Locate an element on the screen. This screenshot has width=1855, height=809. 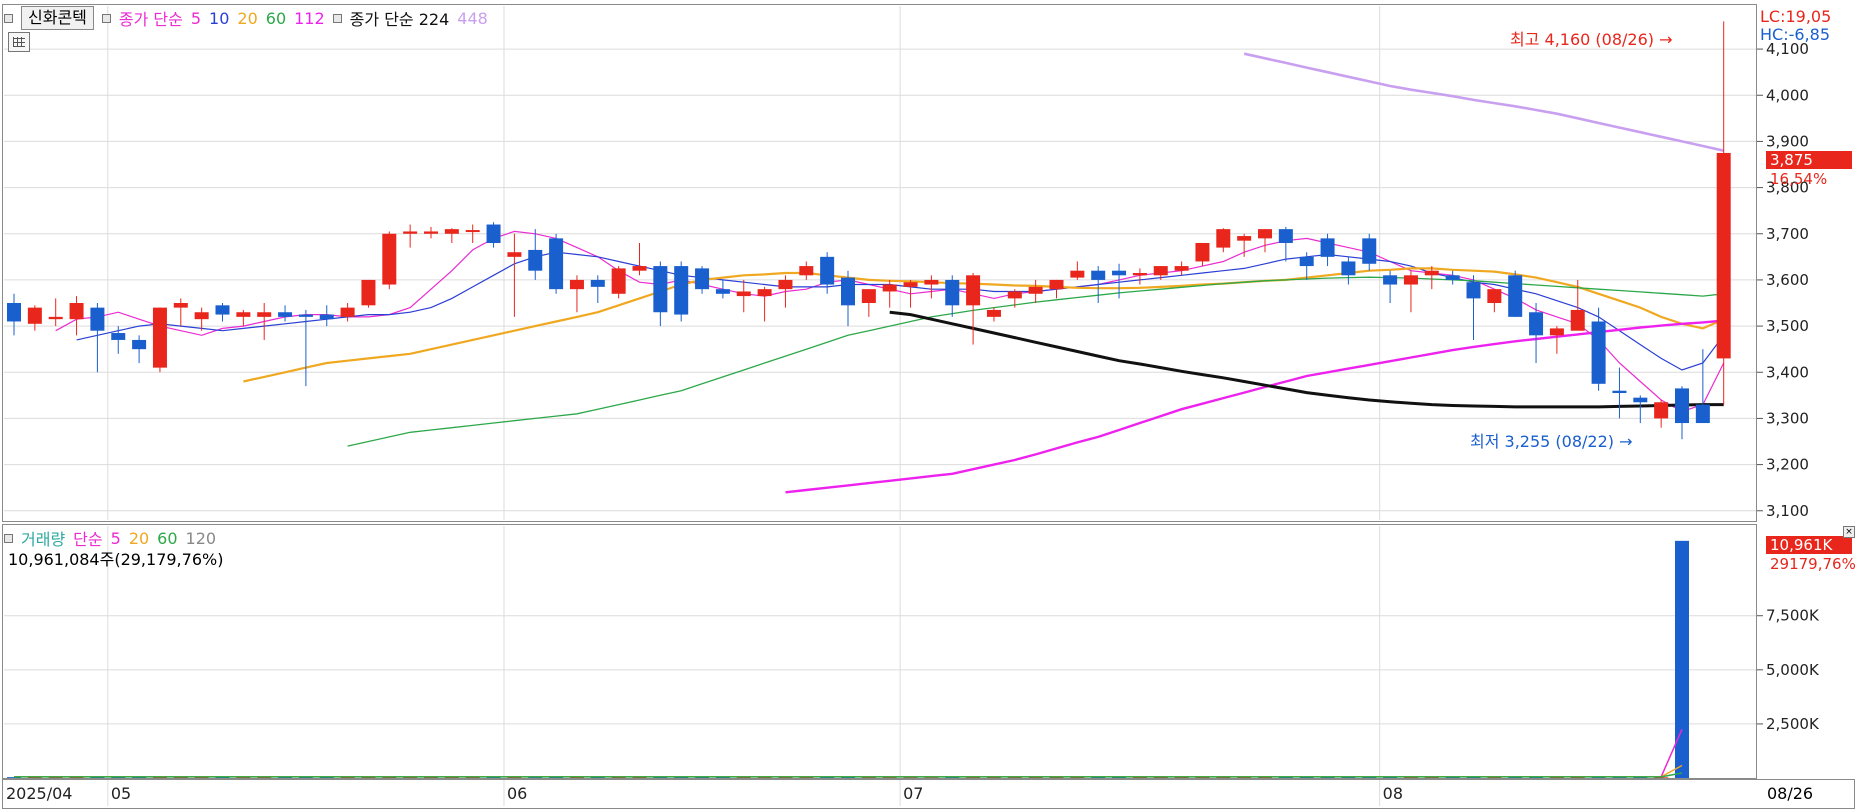
low-annotation-text: 최저 3,255 (08/22) is located at coordinates (1542, 441).